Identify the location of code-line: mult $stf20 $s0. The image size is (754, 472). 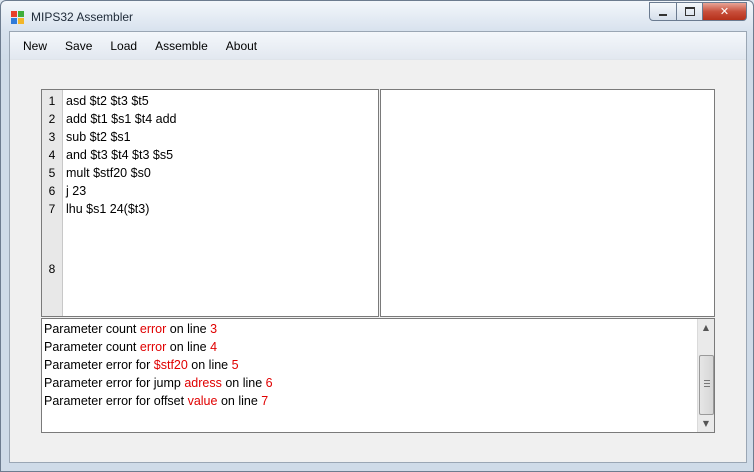
(108, 173).